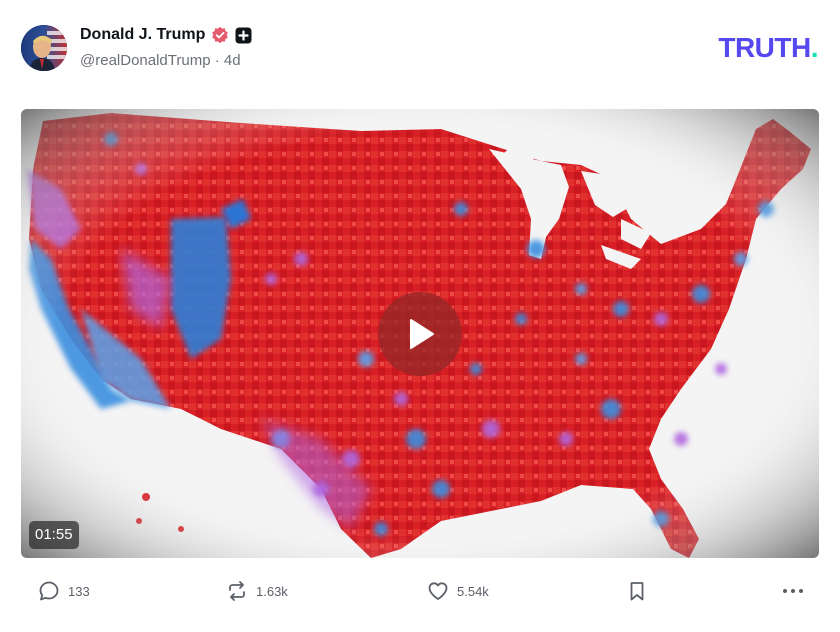 The image size is (840, 632). I want to click on reply-icon, so click(49, 591).